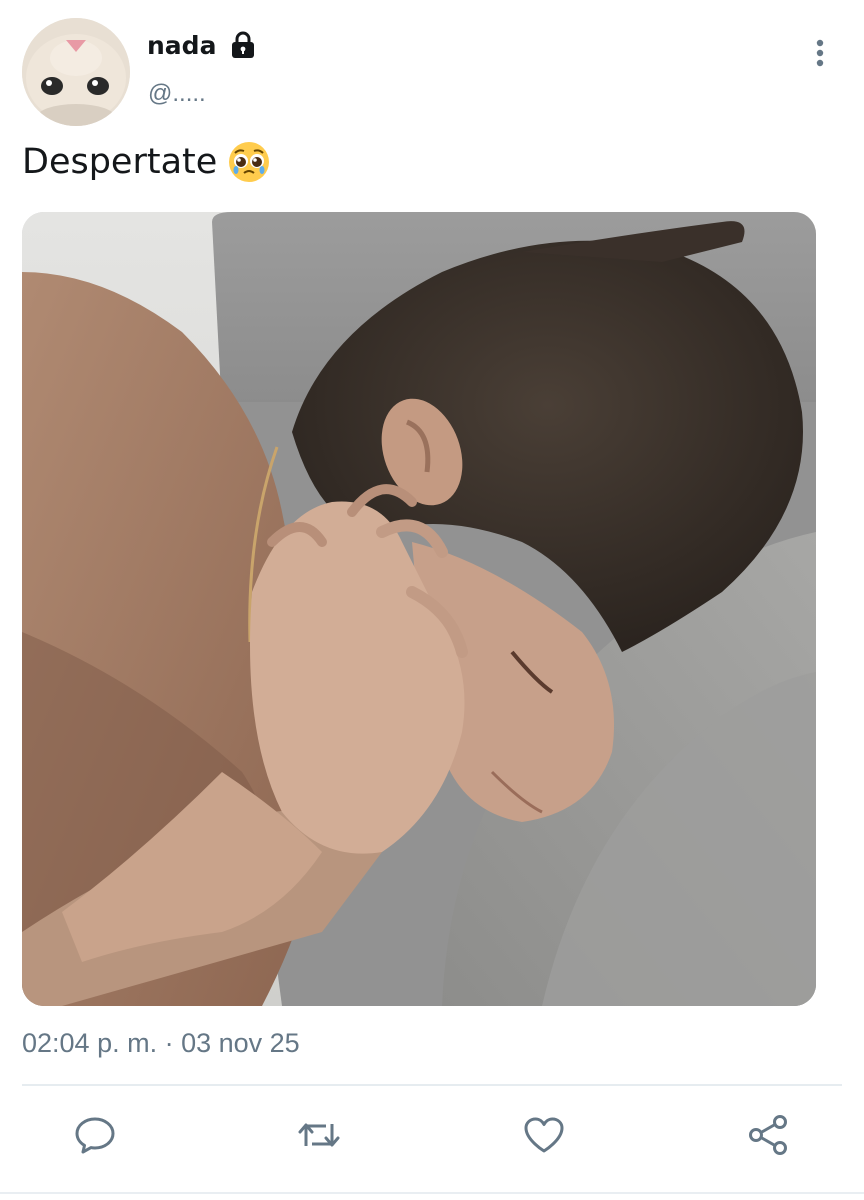 The image size is (864, 1200). I want to click on divider, so click(432, 1085).